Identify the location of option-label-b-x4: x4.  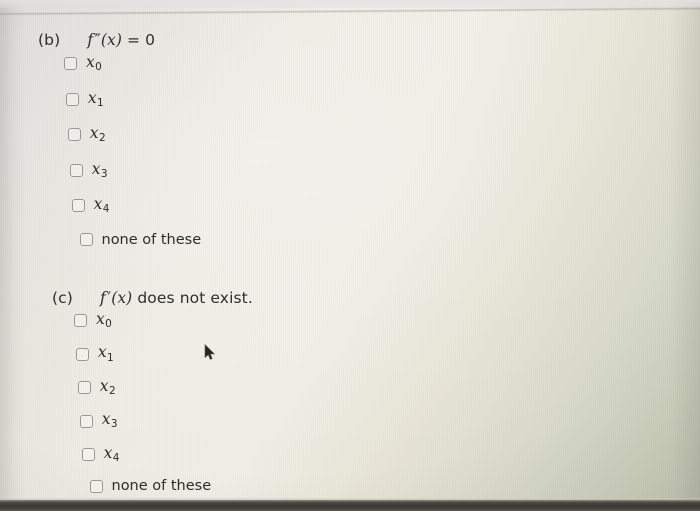
(101, 205).